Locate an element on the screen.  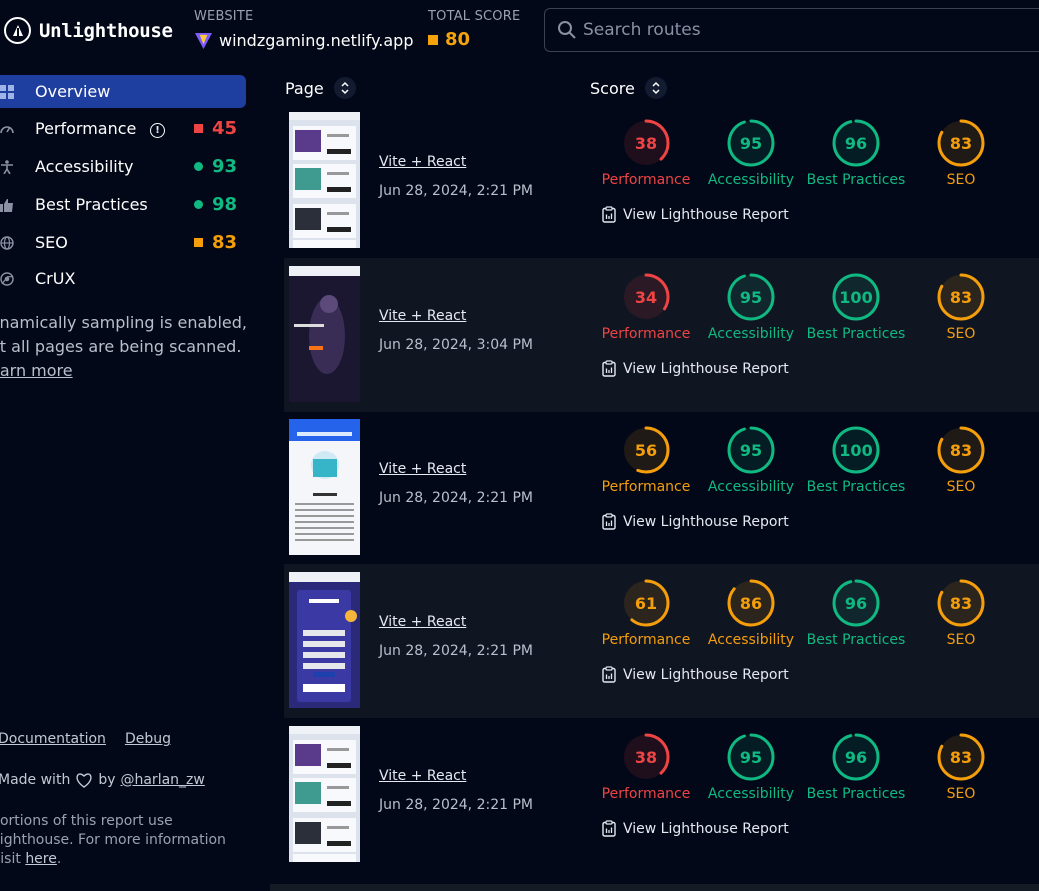
score-value: 83 is located at coordinates (225, 242).